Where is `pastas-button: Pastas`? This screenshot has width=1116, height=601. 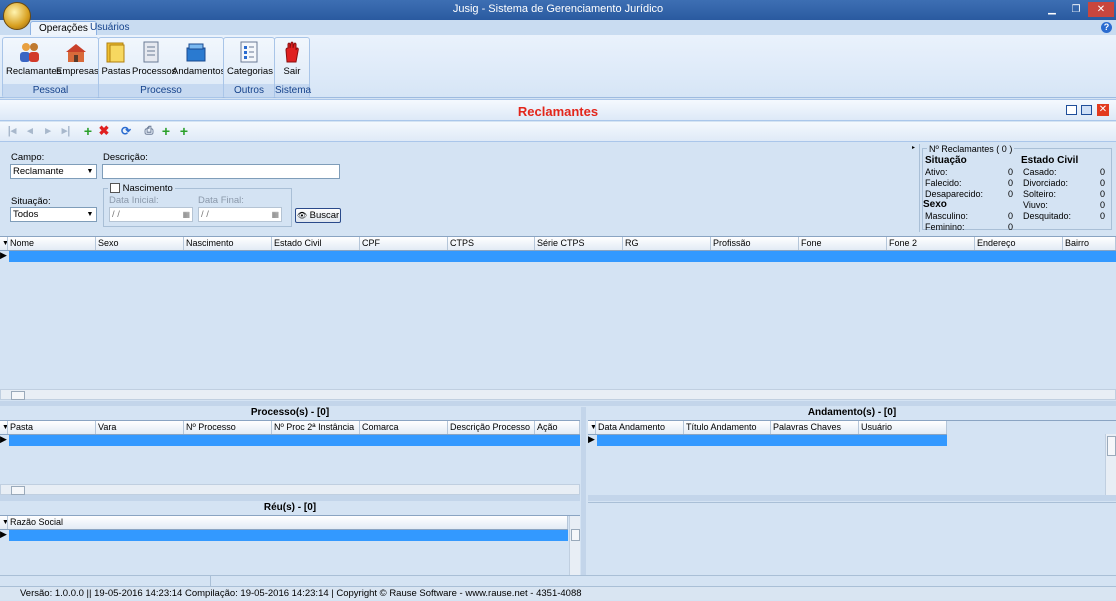
pastas-button: Pastas is located at coordinates (116, 58).